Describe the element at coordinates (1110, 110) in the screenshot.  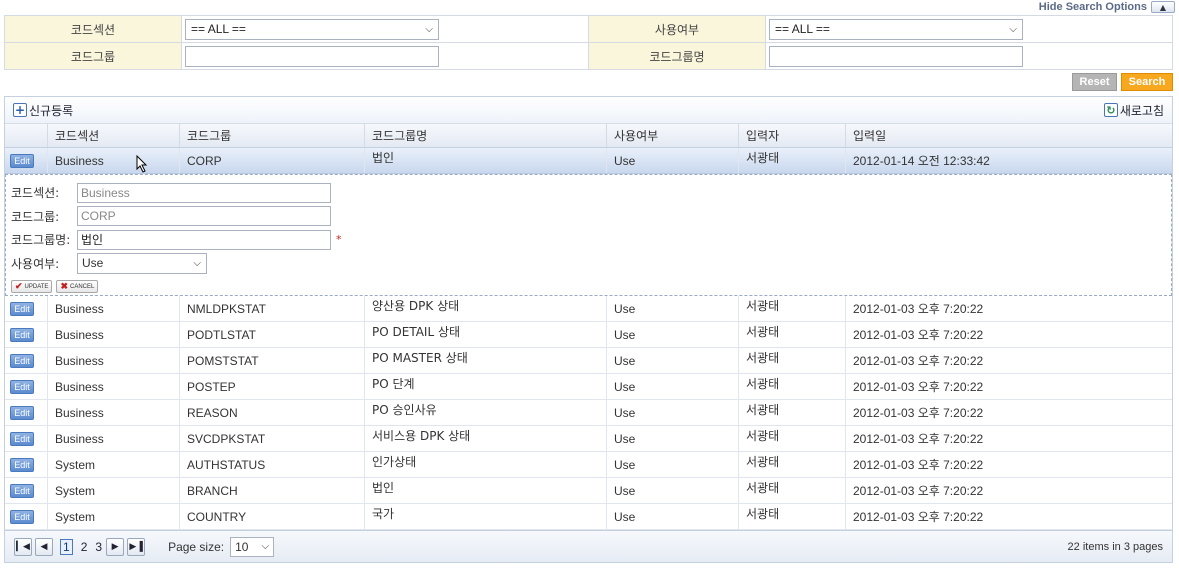
I see `refresh-icon: ↻` at that location.